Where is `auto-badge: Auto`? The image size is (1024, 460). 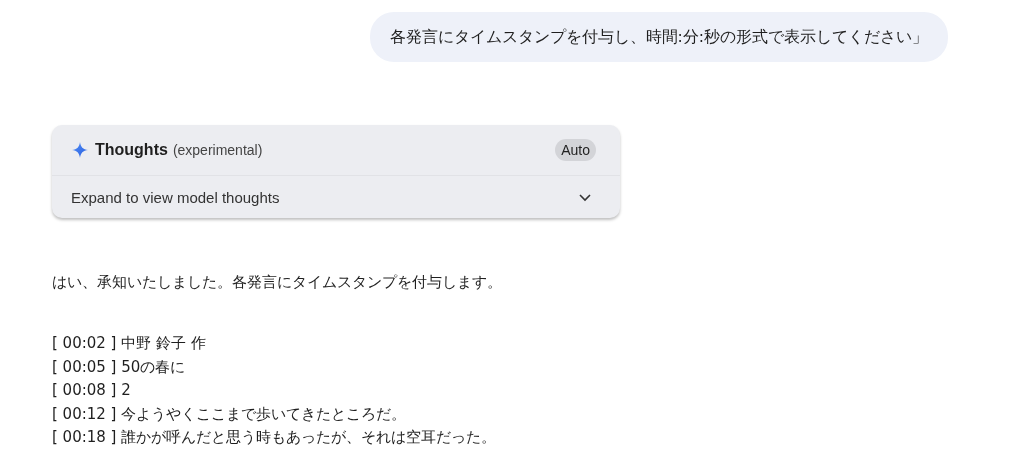
auto-badge: Auto is located at coordinates (575, 150).